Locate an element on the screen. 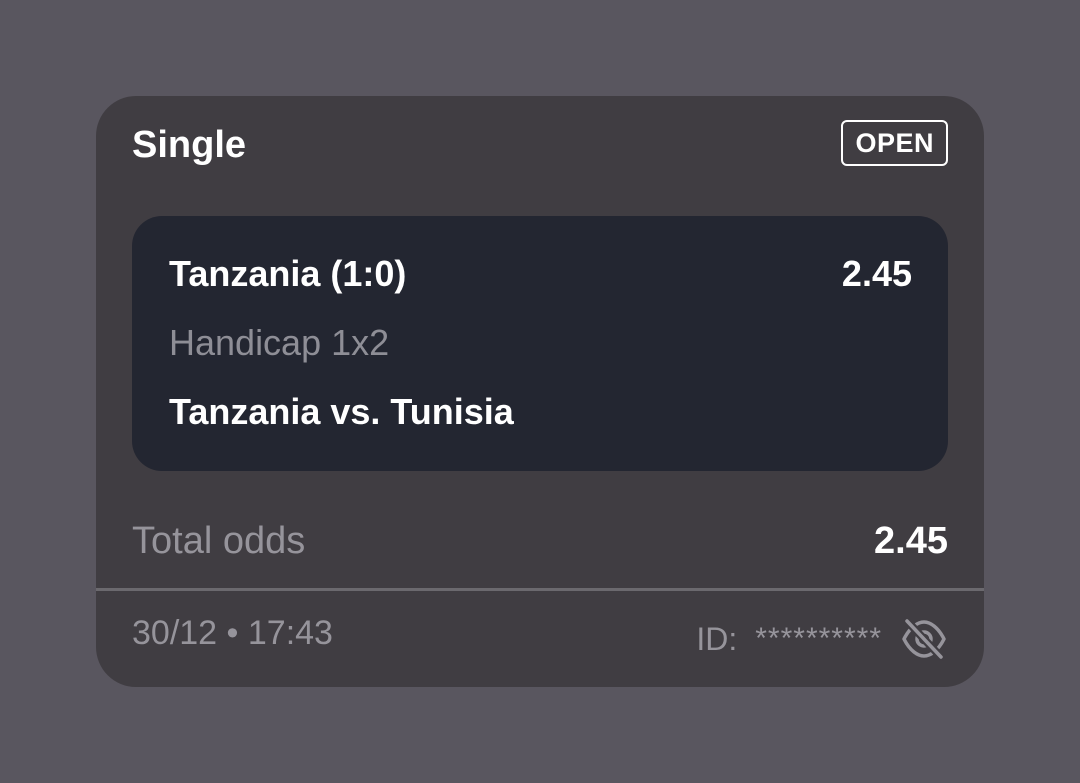 This screenshot has width=1080, height=783. bet-id-label: ID: is located at coordinates (717, 639).